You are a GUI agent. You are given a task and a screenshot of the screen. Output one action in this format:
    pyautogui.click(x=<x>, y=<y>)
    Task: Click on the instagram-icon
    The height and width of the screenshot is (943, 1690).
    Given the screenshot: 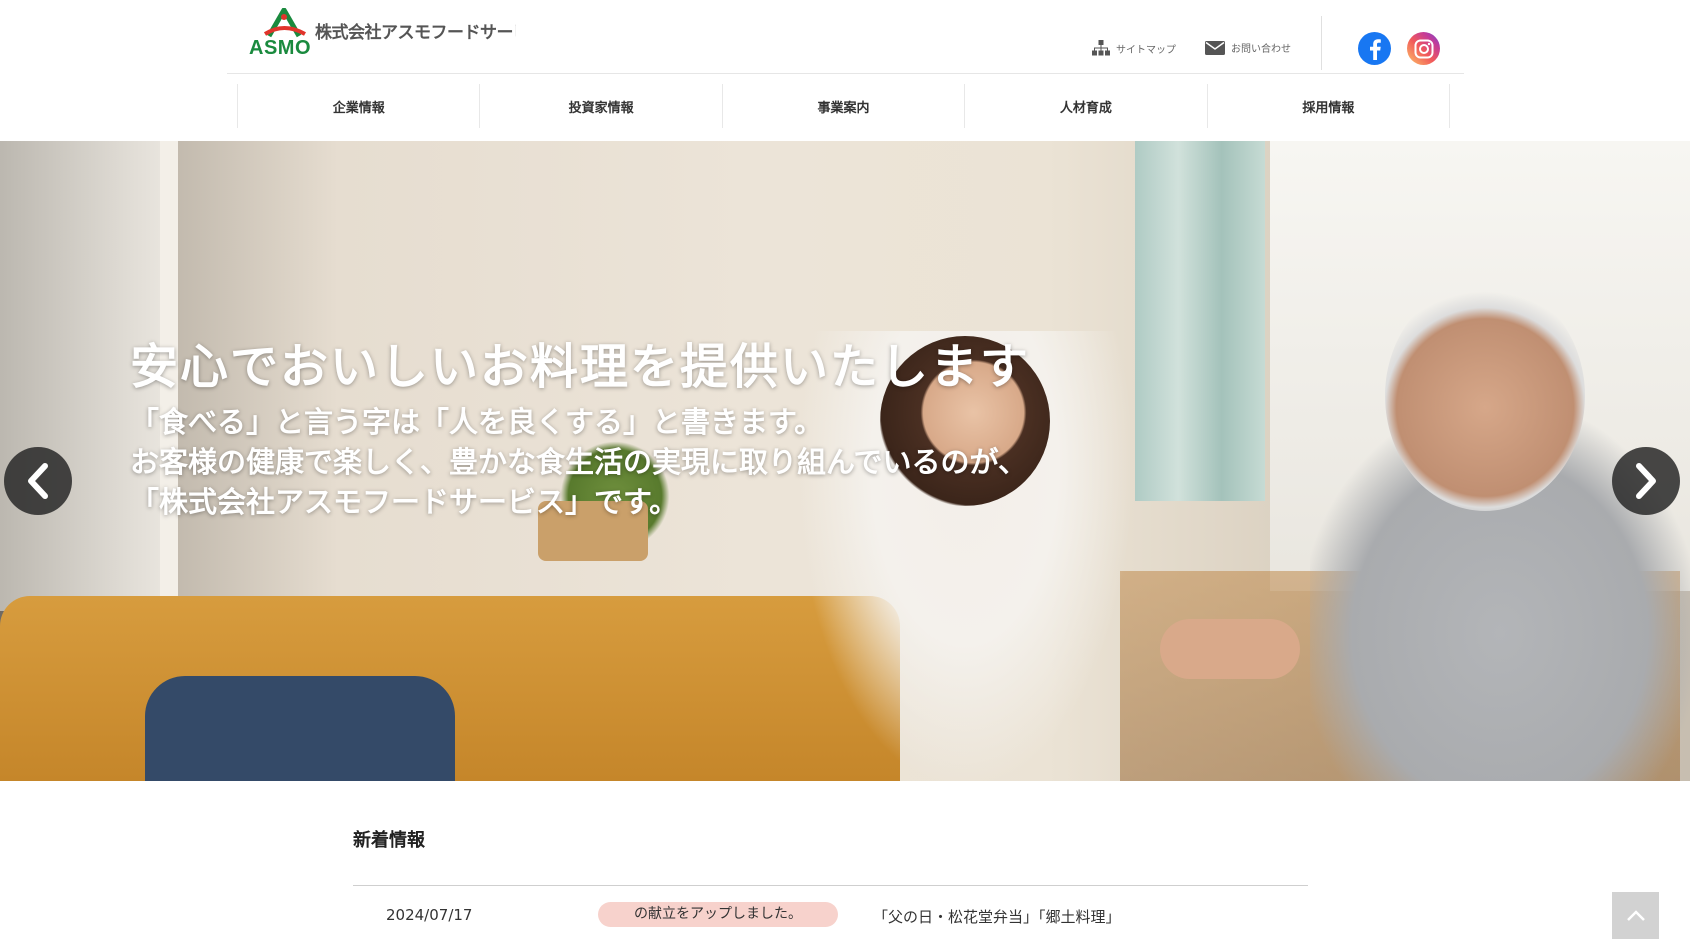 What is the action you would take?
    pyautogui.click(x=1423, y=48)
    